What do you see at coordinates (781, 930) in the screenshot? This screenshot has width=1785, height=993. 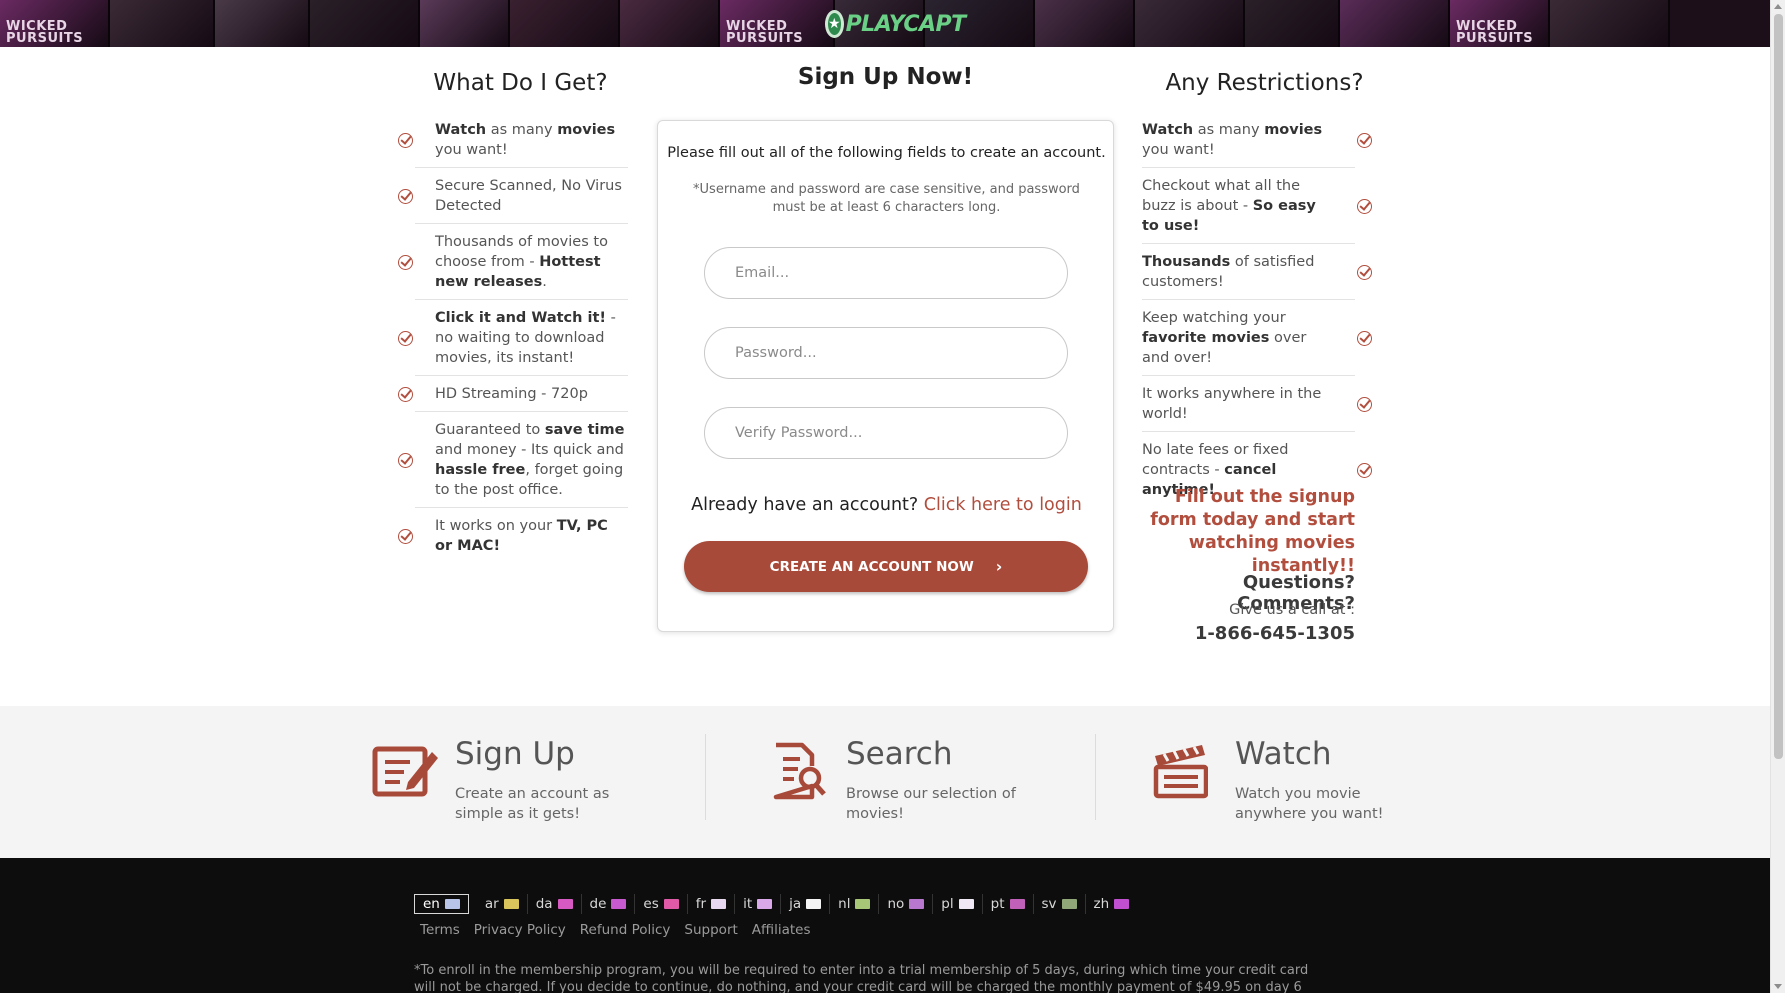 I see `footer-link: Affiliates` at bounding box center [781, 930].